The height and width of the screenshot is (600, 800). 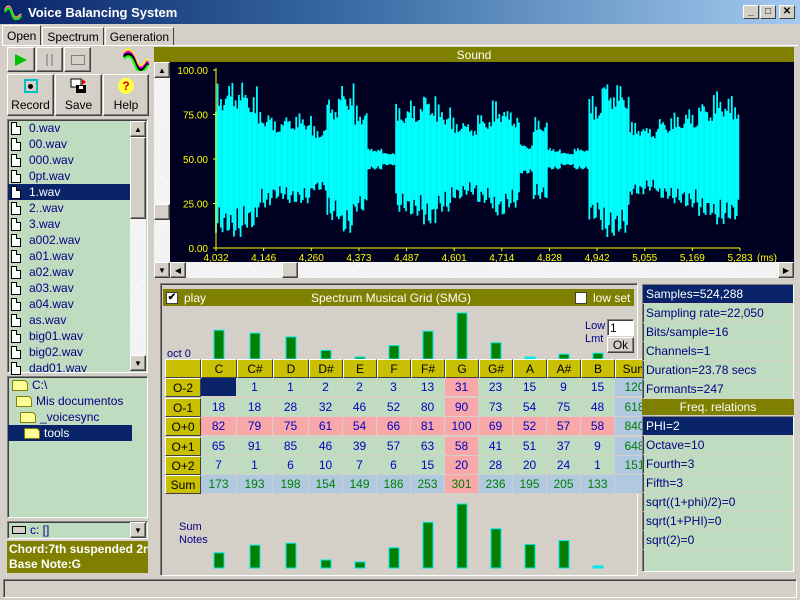 I want to click on scroll-up-button: ▲, so click(x=138, y=129).